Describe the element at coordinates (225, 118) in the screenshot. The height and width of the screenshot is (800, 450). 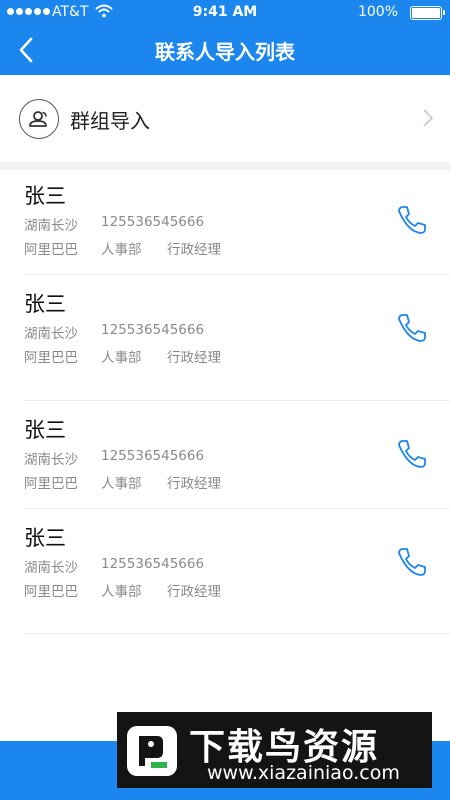
I see `group-import-row: 群组导入` at that location.